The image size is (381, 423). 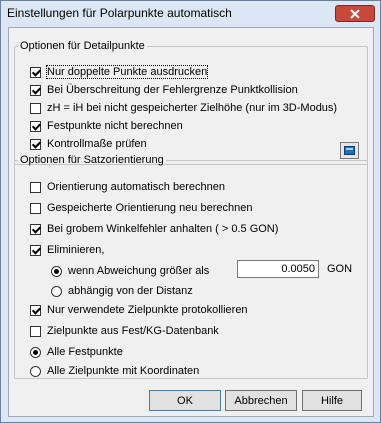 I want to click on option-label: Orientierung automatisch berechnen, so click(x=136, y=187).